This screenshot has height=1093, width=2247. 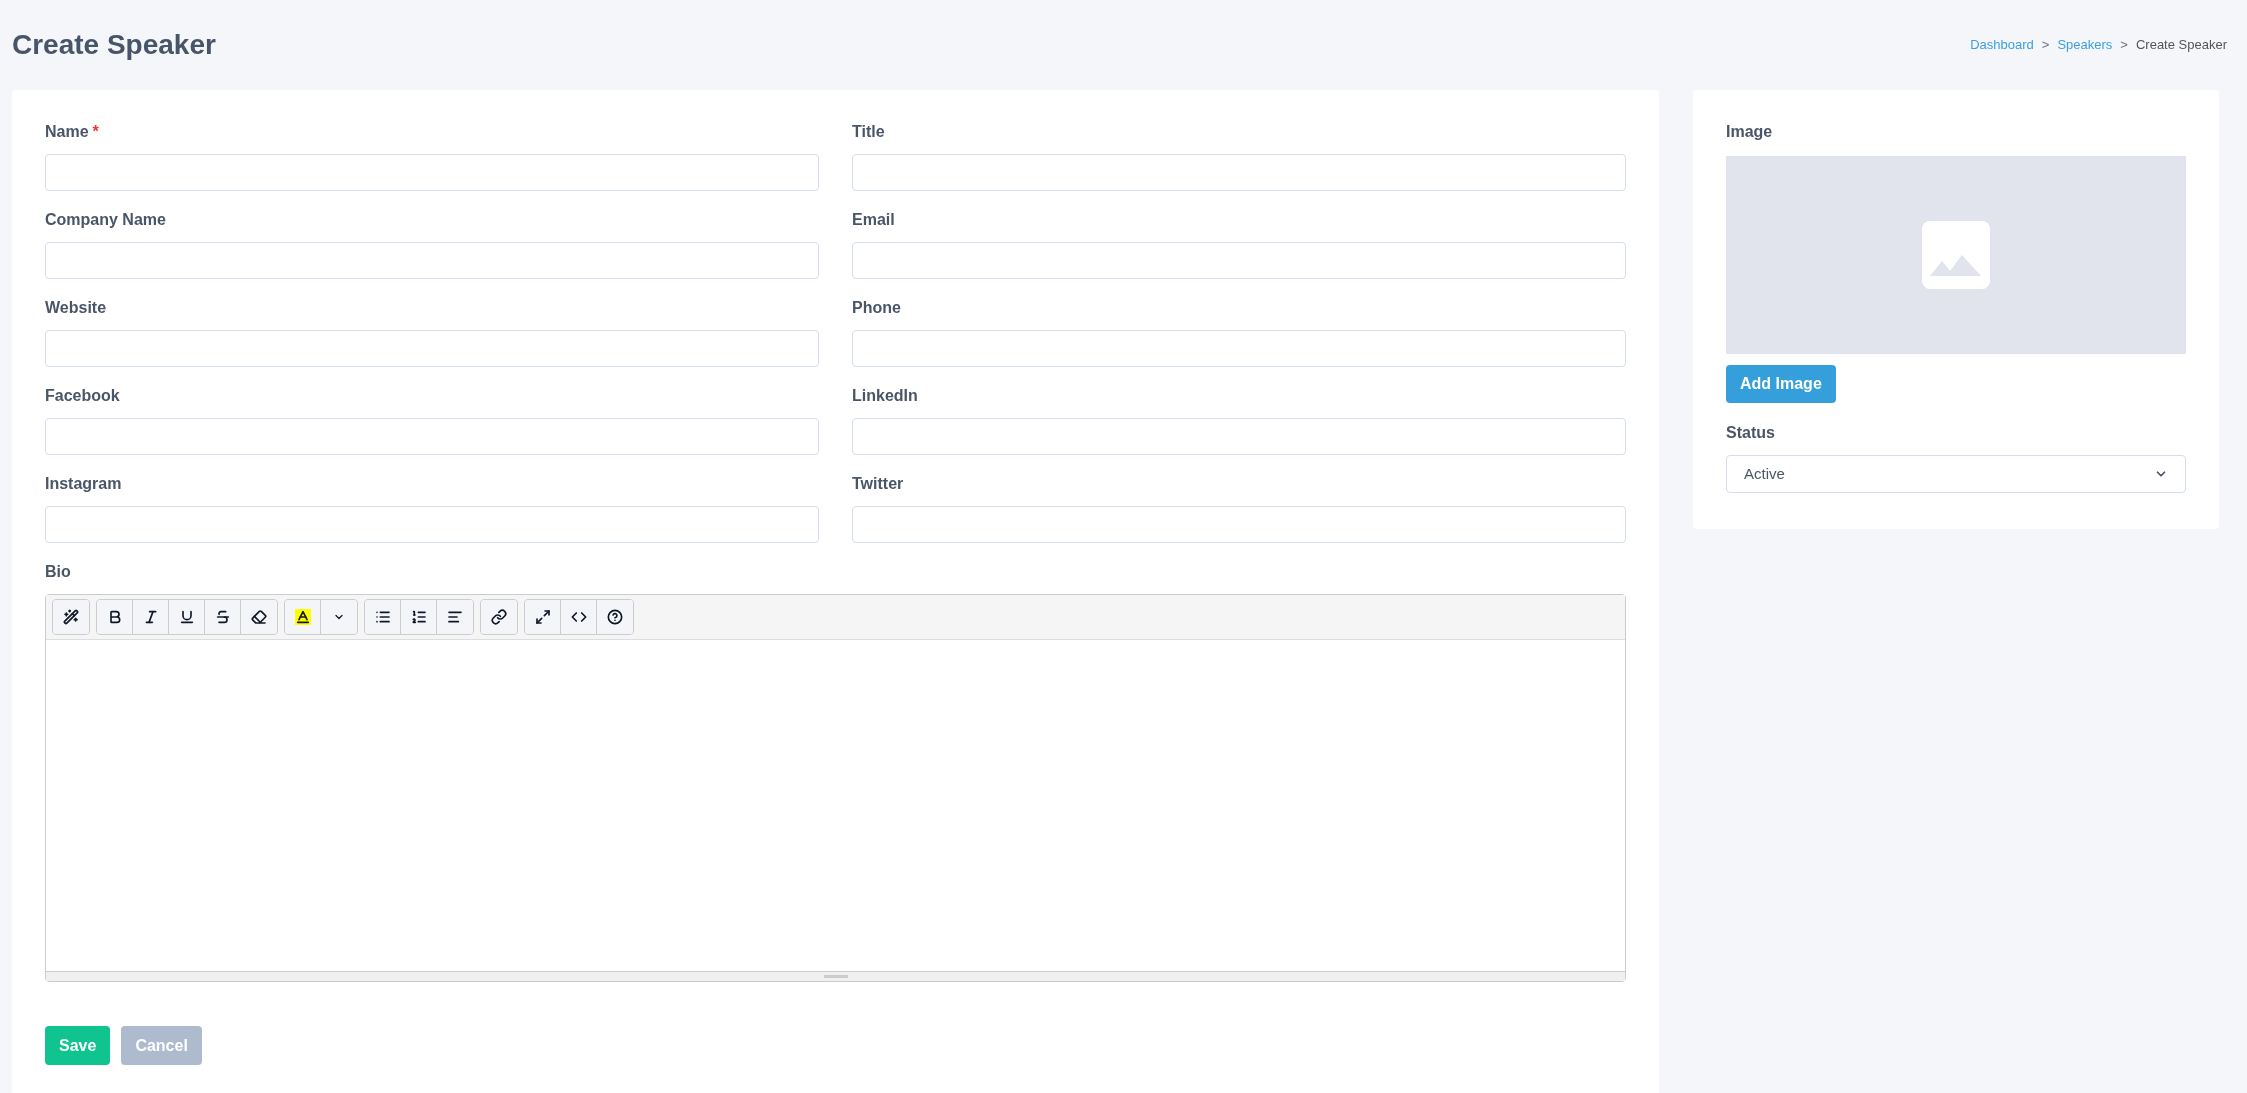 What do you see at coordinates (1750, 132) in the screenshot?
I see `field-label: Image` at bounding box center [1750, 132].